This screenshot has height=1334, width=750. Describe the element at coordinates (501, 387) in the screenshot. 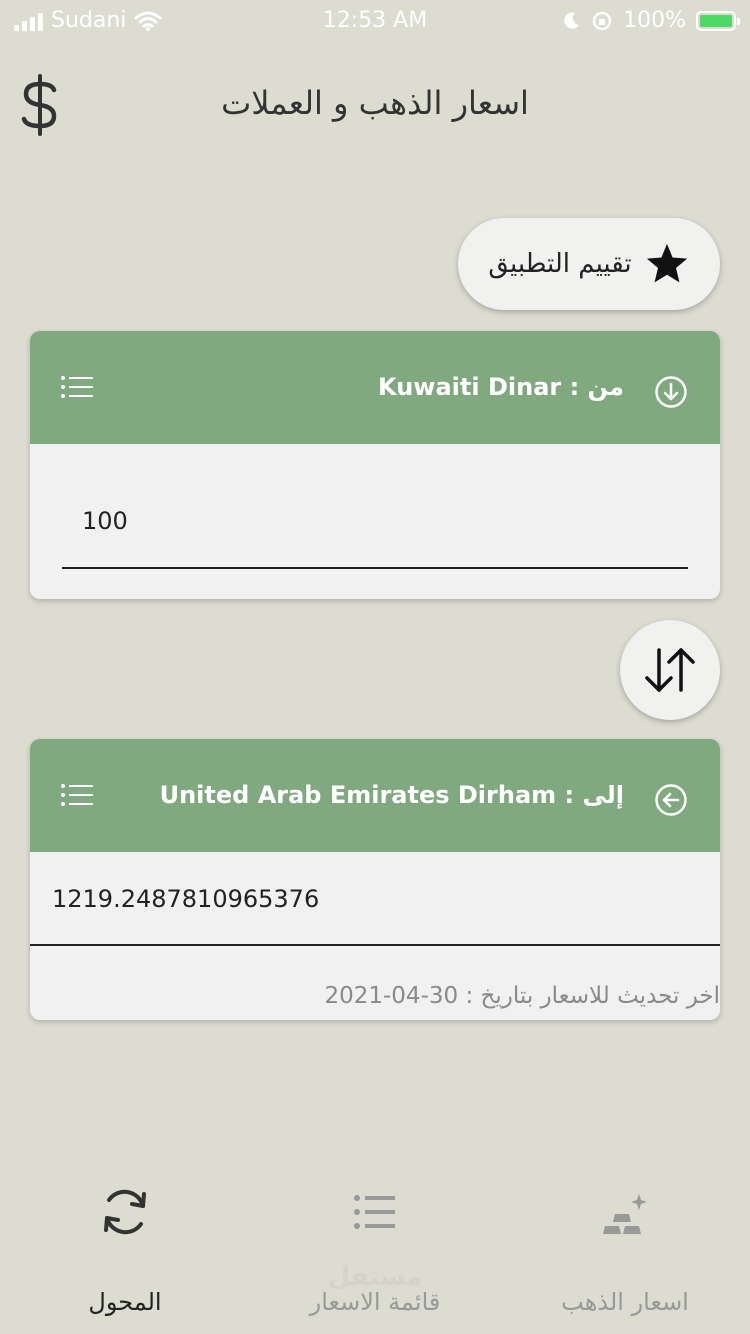

I see `from-currency-title: من : Kuwaiti Dinar` at that location.